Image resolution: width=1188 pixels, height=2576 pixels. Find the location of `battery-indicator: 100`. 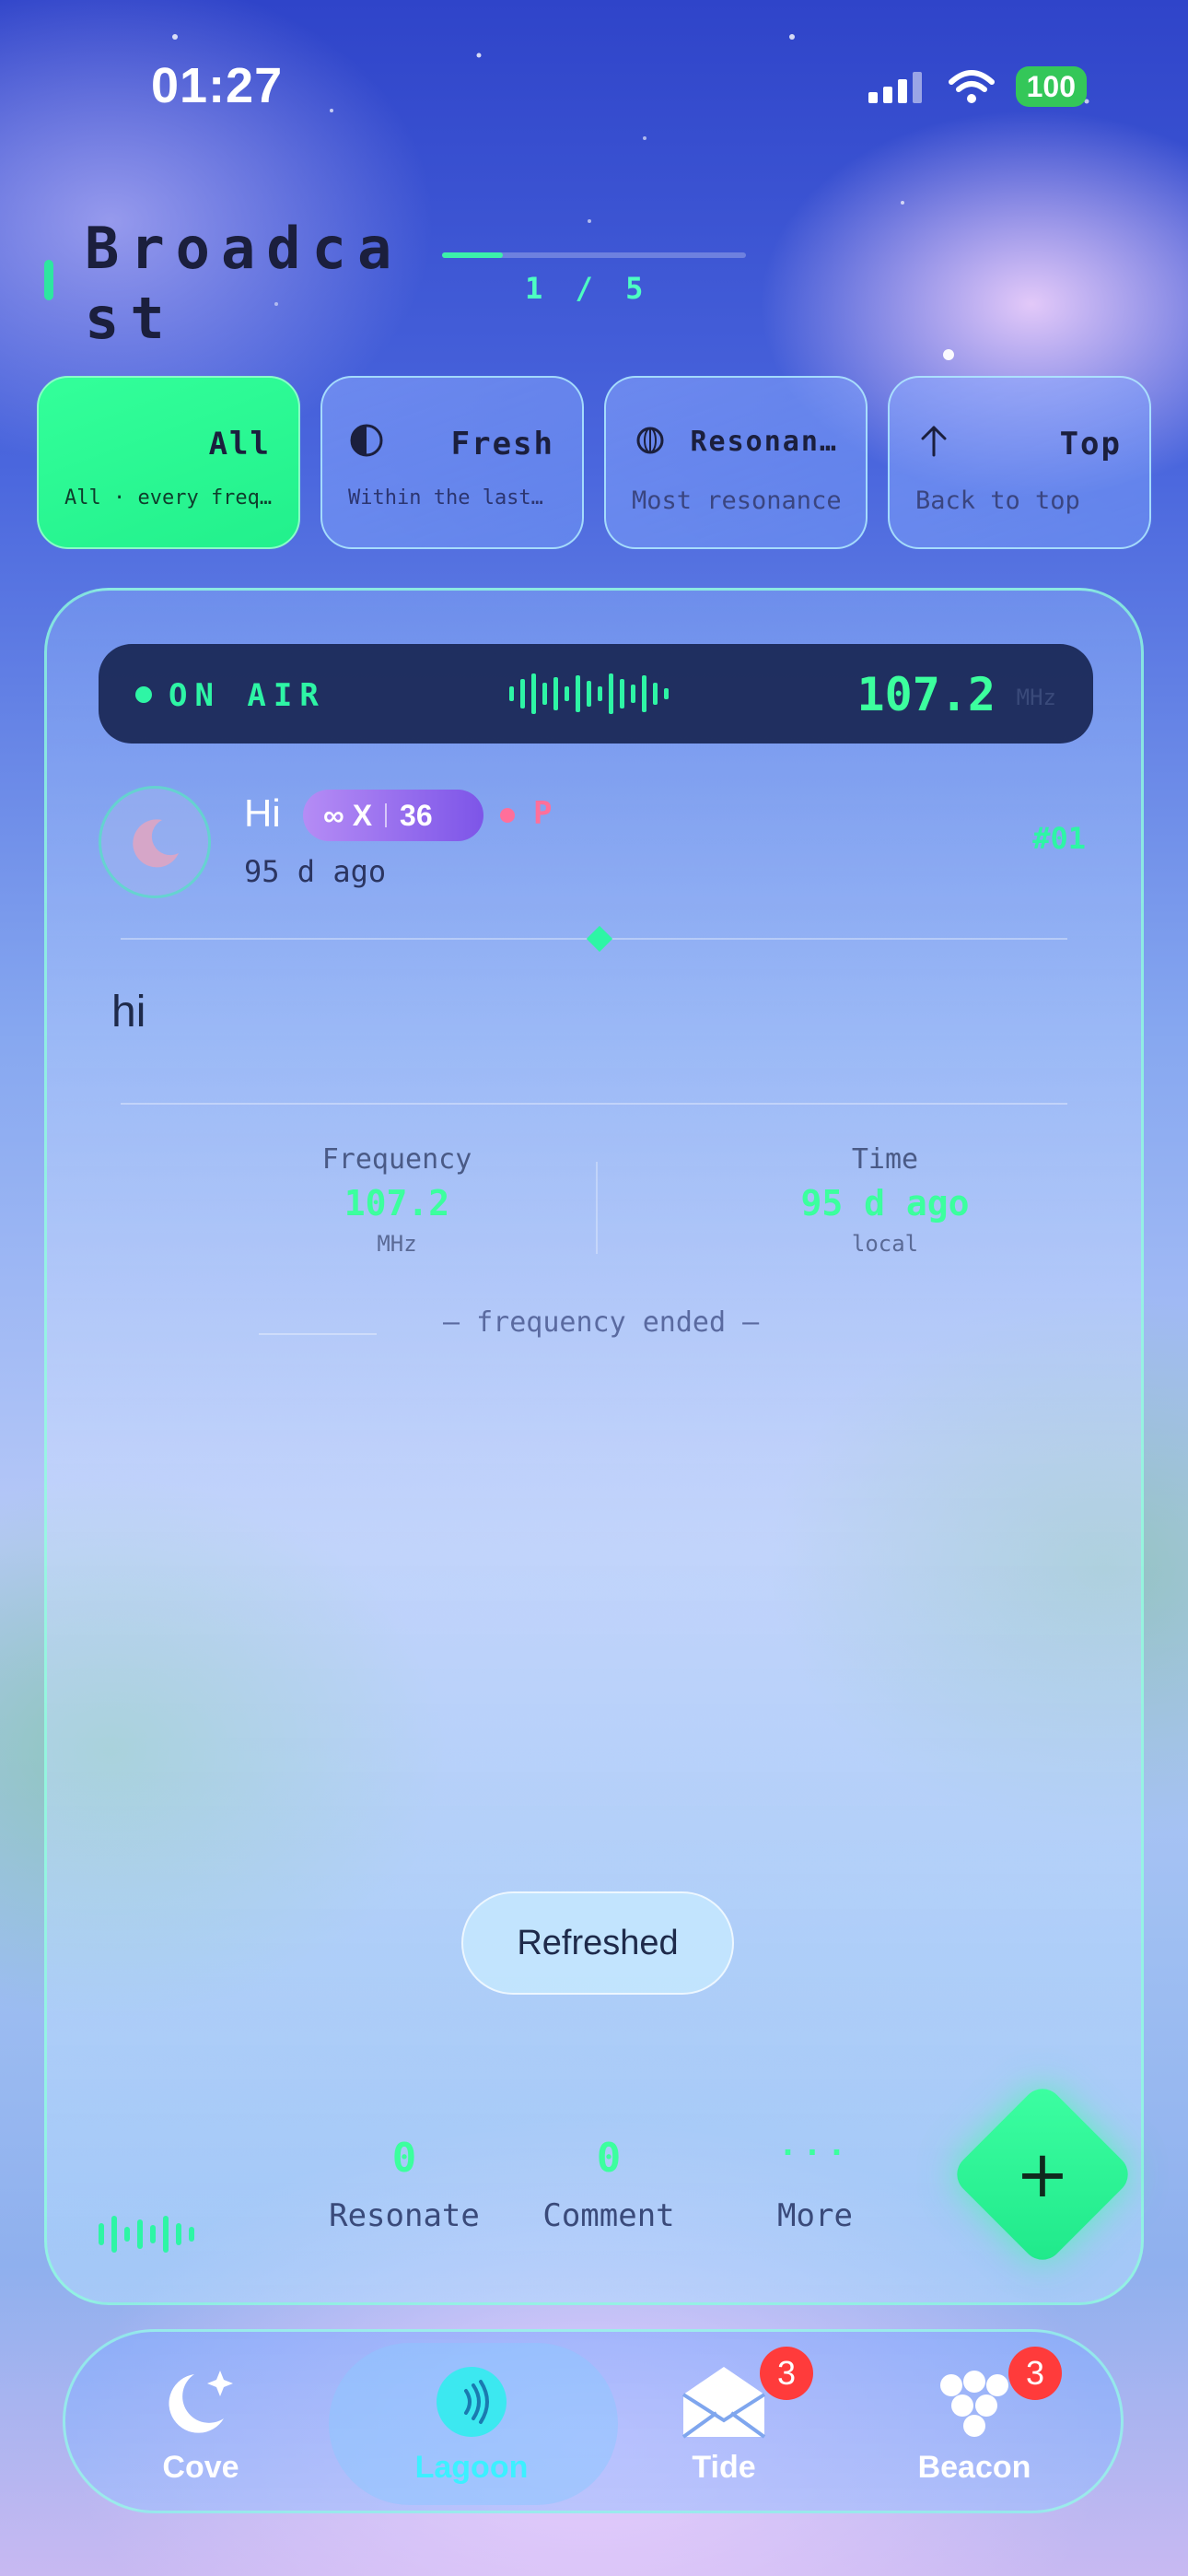

battery-indicator: 100 is located at coordinates (1051, 86).